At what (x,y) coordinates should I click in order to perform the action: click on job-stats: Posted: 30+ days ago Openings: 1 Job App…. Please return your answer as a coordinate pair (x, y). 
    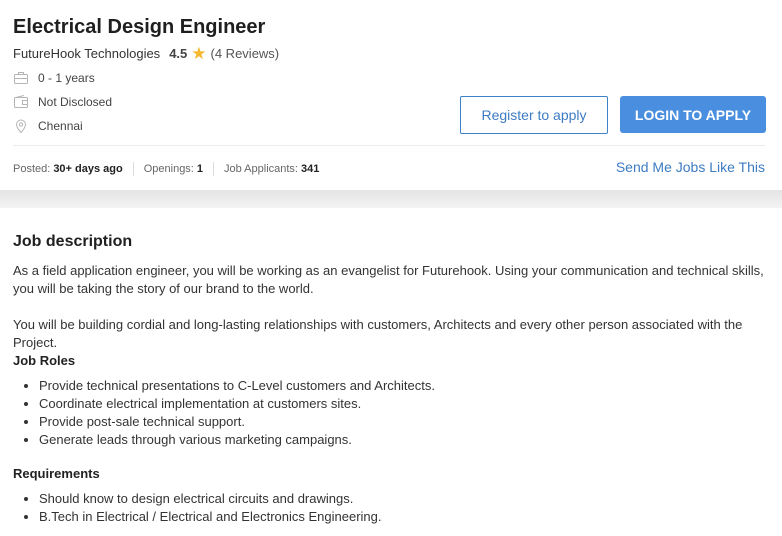
    Looking at the image, I should click on (166, 169).